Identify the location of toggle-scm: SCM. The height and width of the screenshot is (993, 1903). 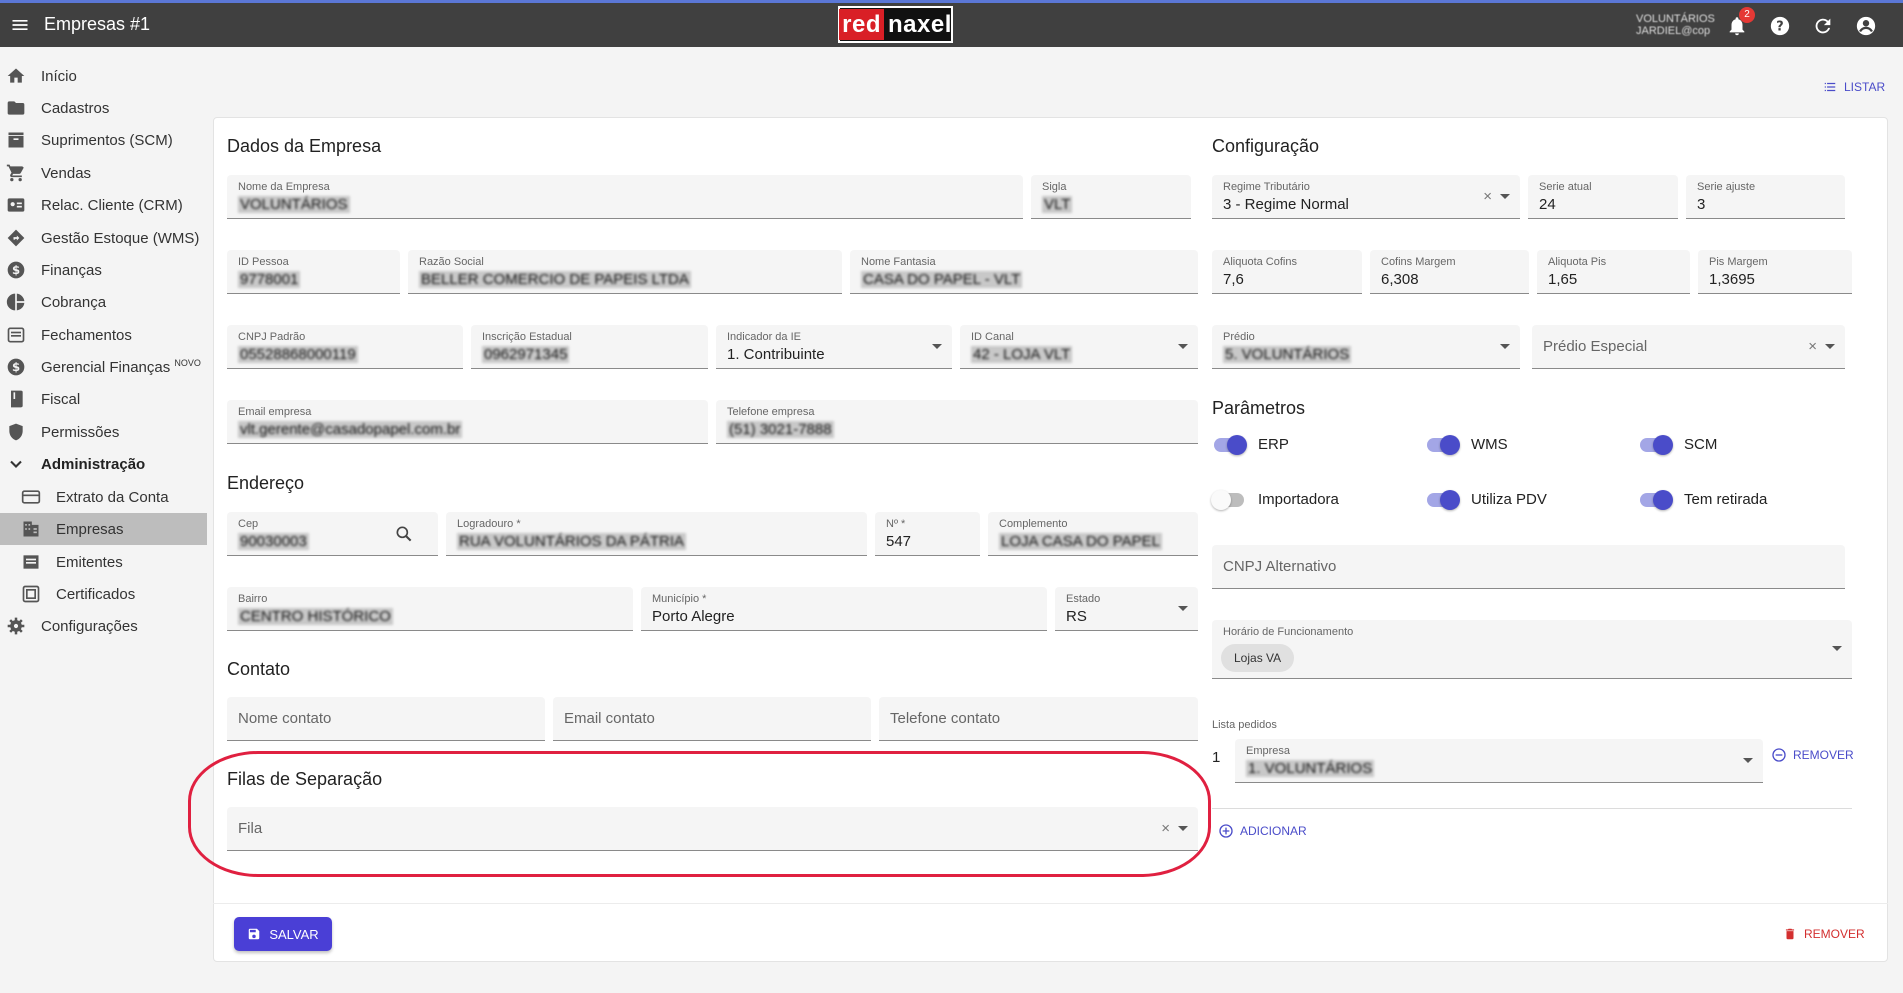
(1678, 444).